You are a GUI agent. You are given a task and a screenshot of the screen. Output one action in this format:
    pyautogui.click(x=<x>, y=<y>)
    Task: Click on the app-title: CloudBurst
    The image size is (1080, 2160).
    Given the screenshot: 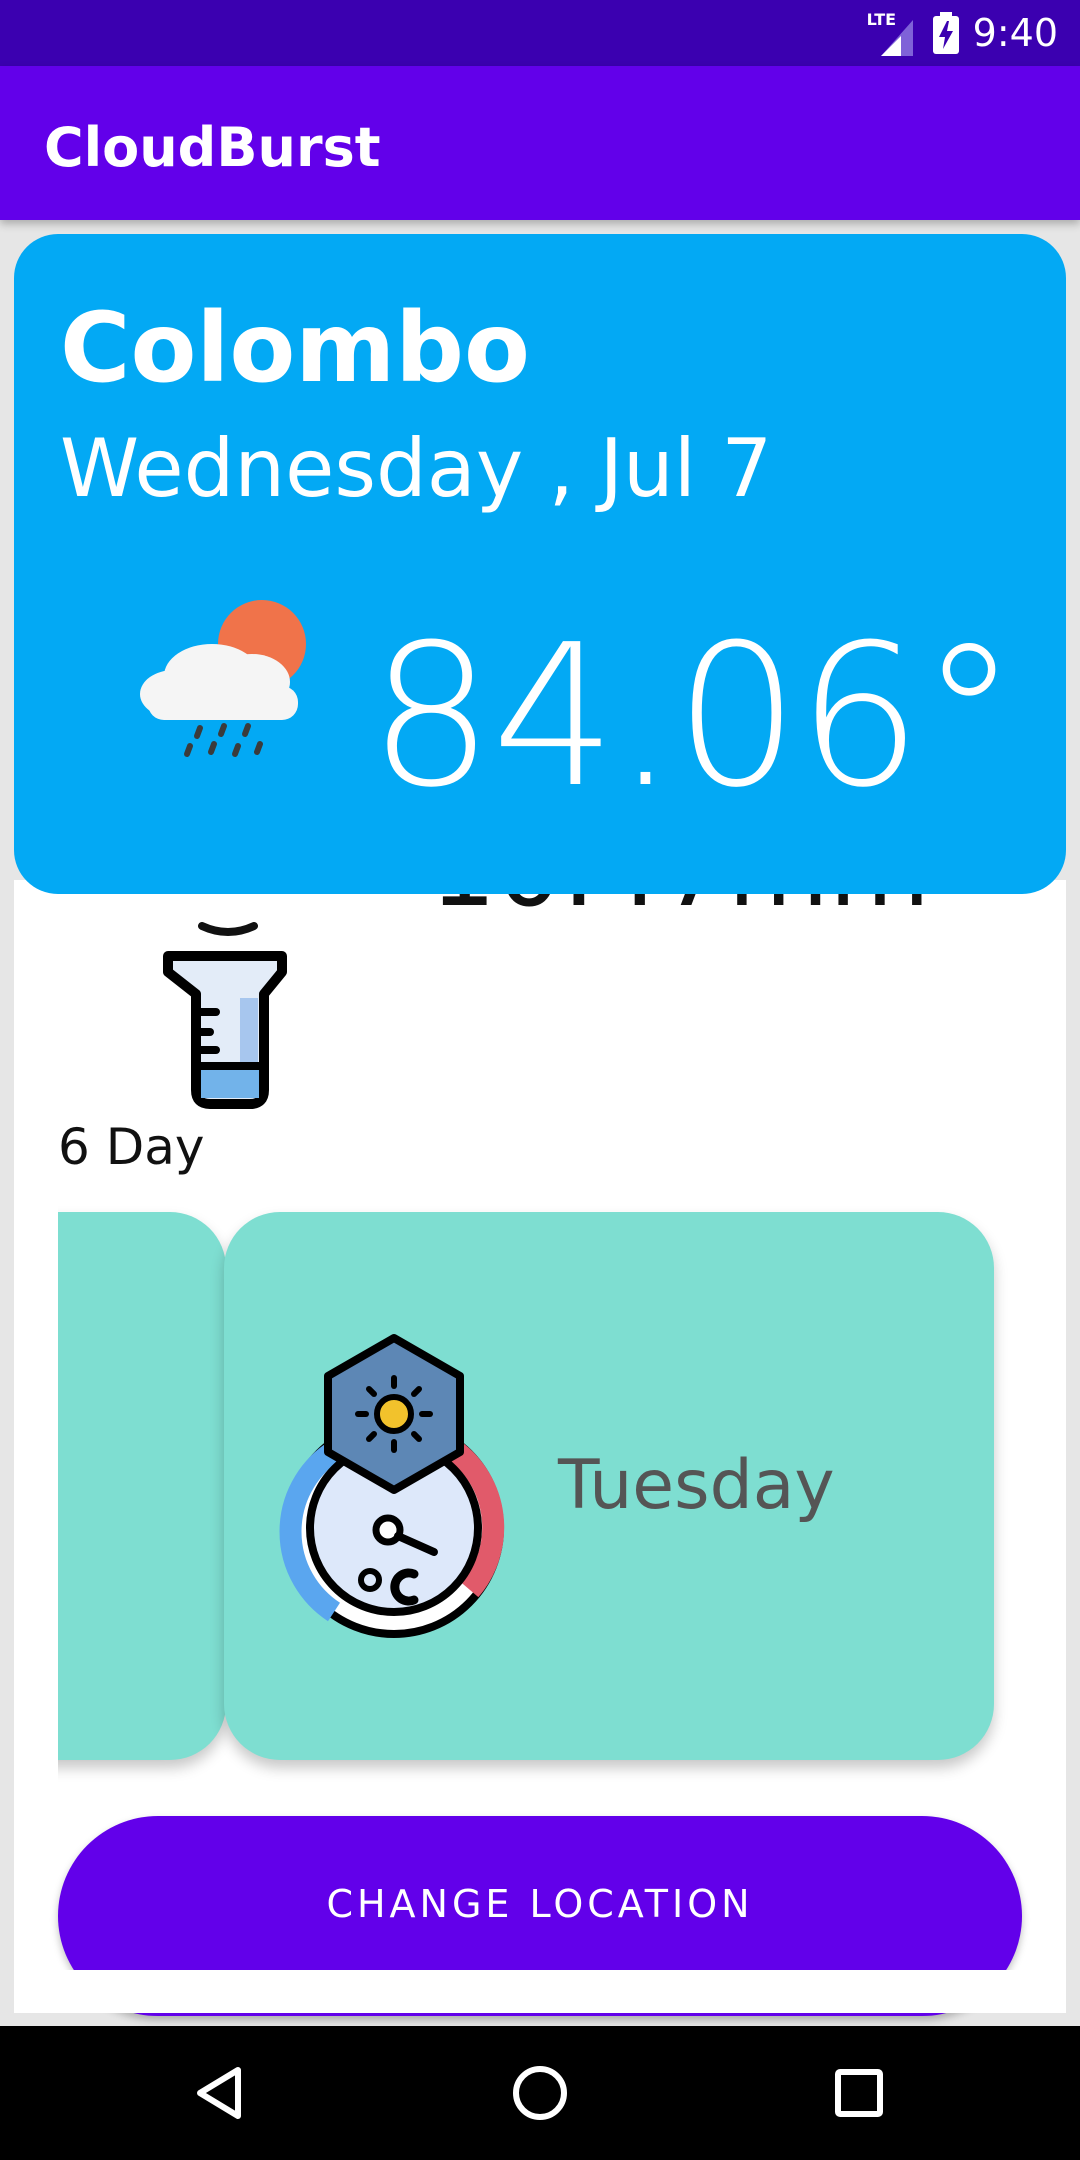 What is the action you would take?
    pyautogui.click(x=212, y=147)
    